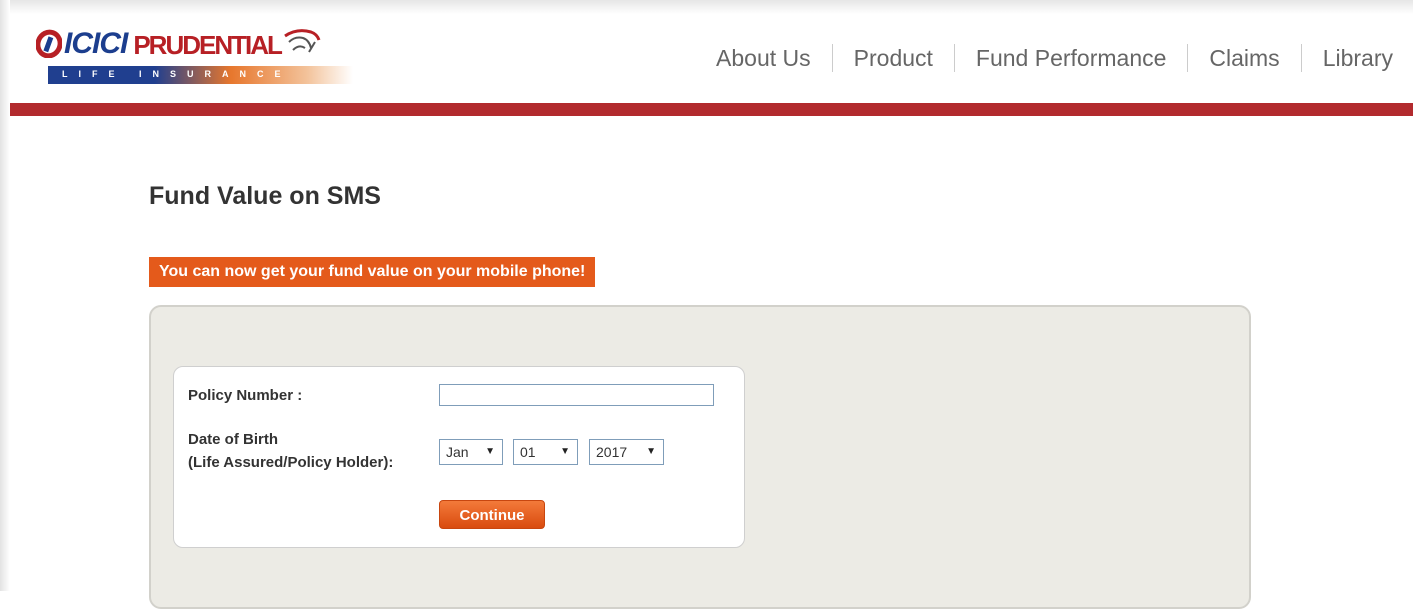 This screenshot has height=609, width=1413. What do you see at coordinates (291, 462) in the screenshot?
I see `dob-sublabel: (Life Assured/Policy Holder):` at bounding box center [291, 462].